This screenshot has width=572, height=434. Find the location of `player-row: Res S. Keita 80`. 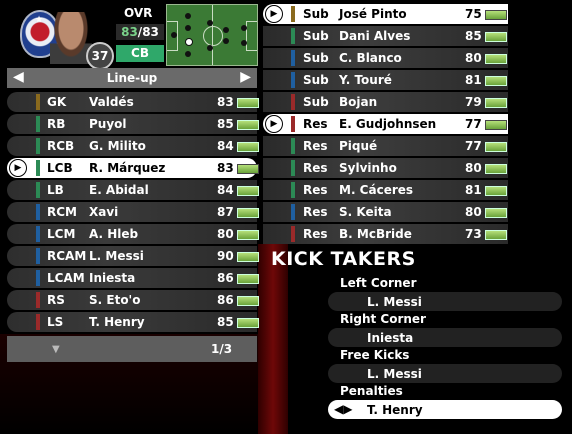

player-row: Res S. Keita 80 is located at coordinates (385, 212).